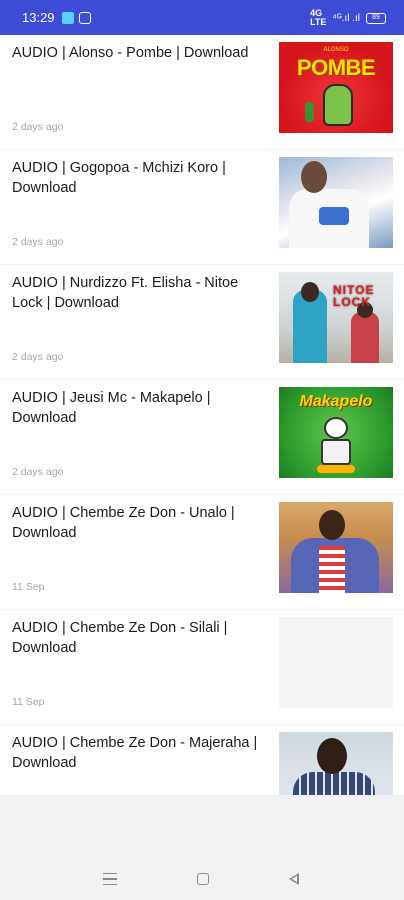 The width and height of the screenshot is (404, 900). I want to click on thumb-text-line: LOCK, so click(352, 302).